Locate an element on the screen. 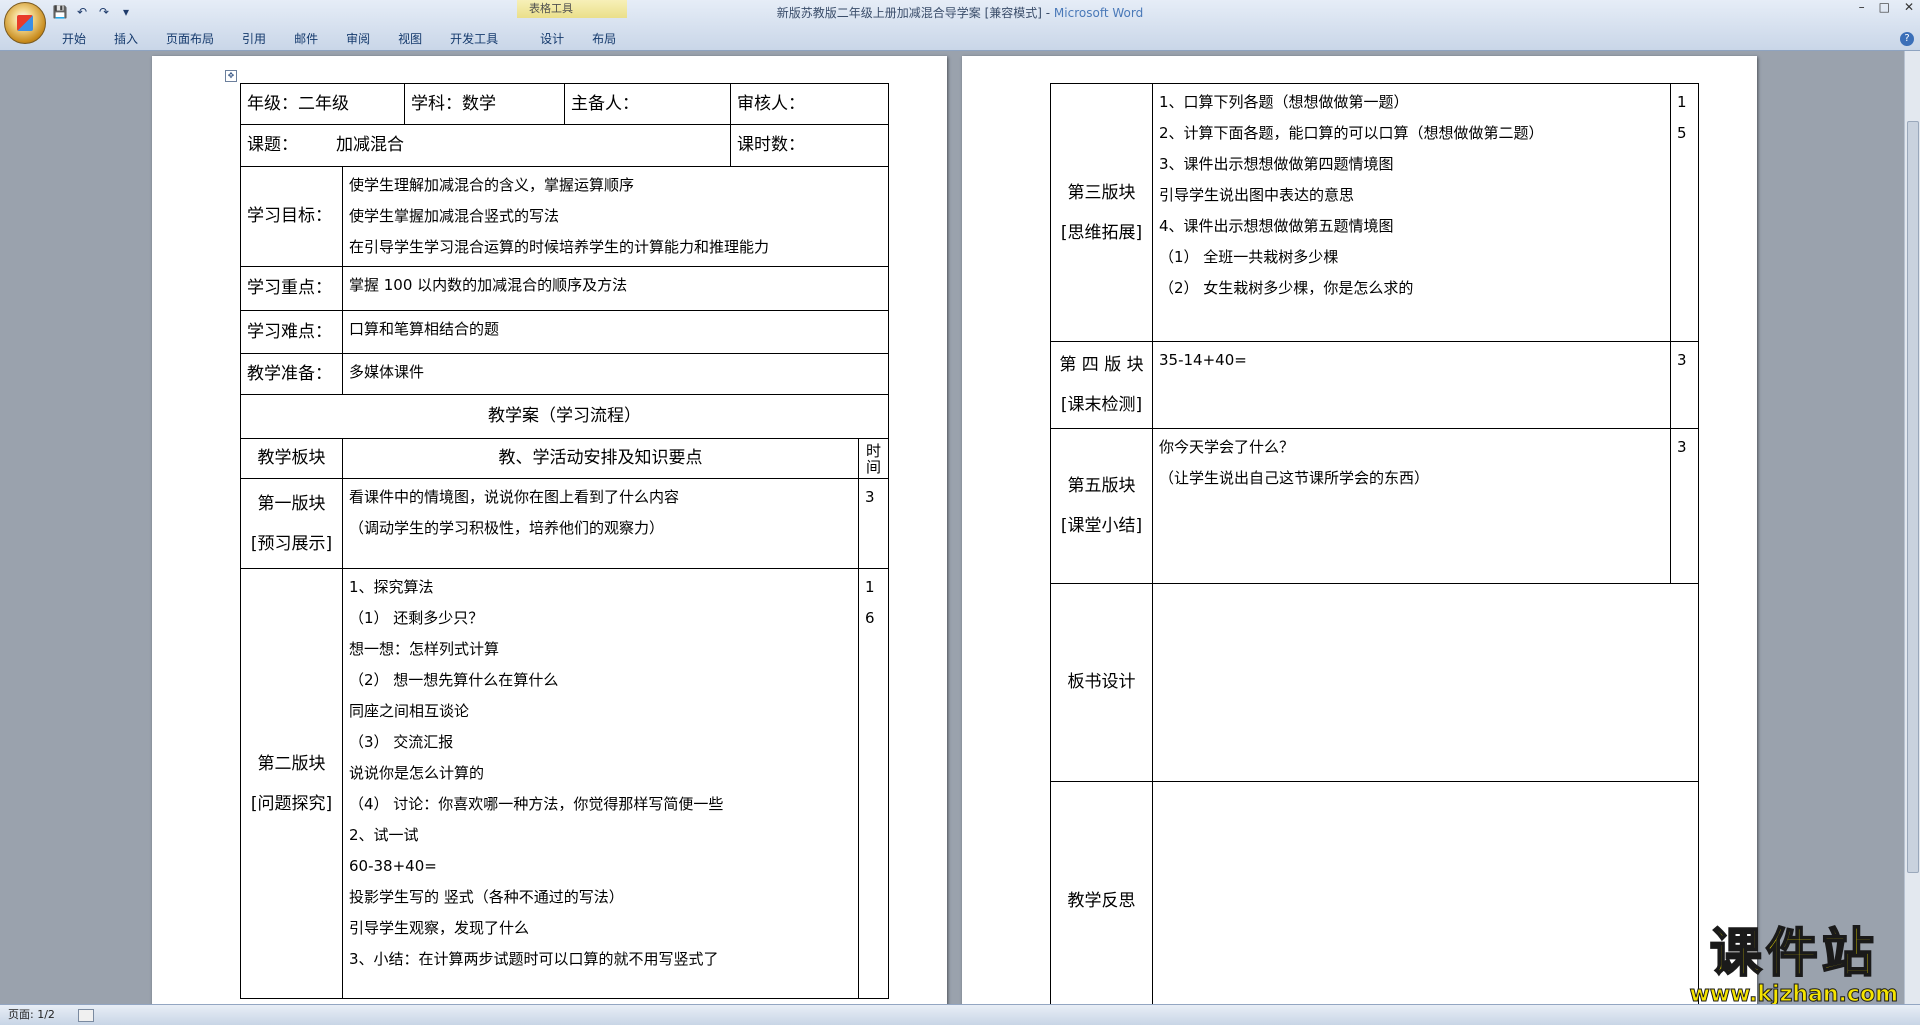 This screenshot has height=1025, width=1920. tab-review: 审阅 is located at coordinates (358, 38).